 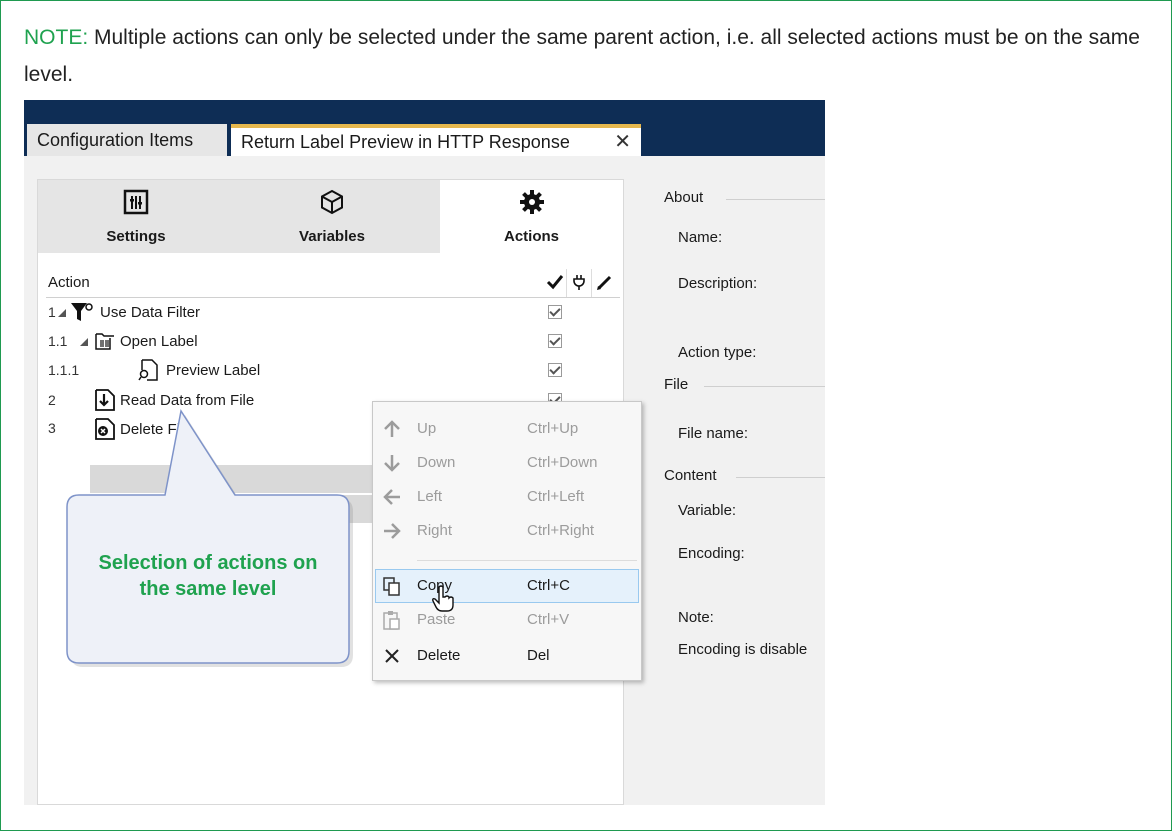 What do you see at coordinates (405, 142) in the screenshot?
I see `tab-label: Return Label Preview in HTTP Response` at bounding box center [405, 142].